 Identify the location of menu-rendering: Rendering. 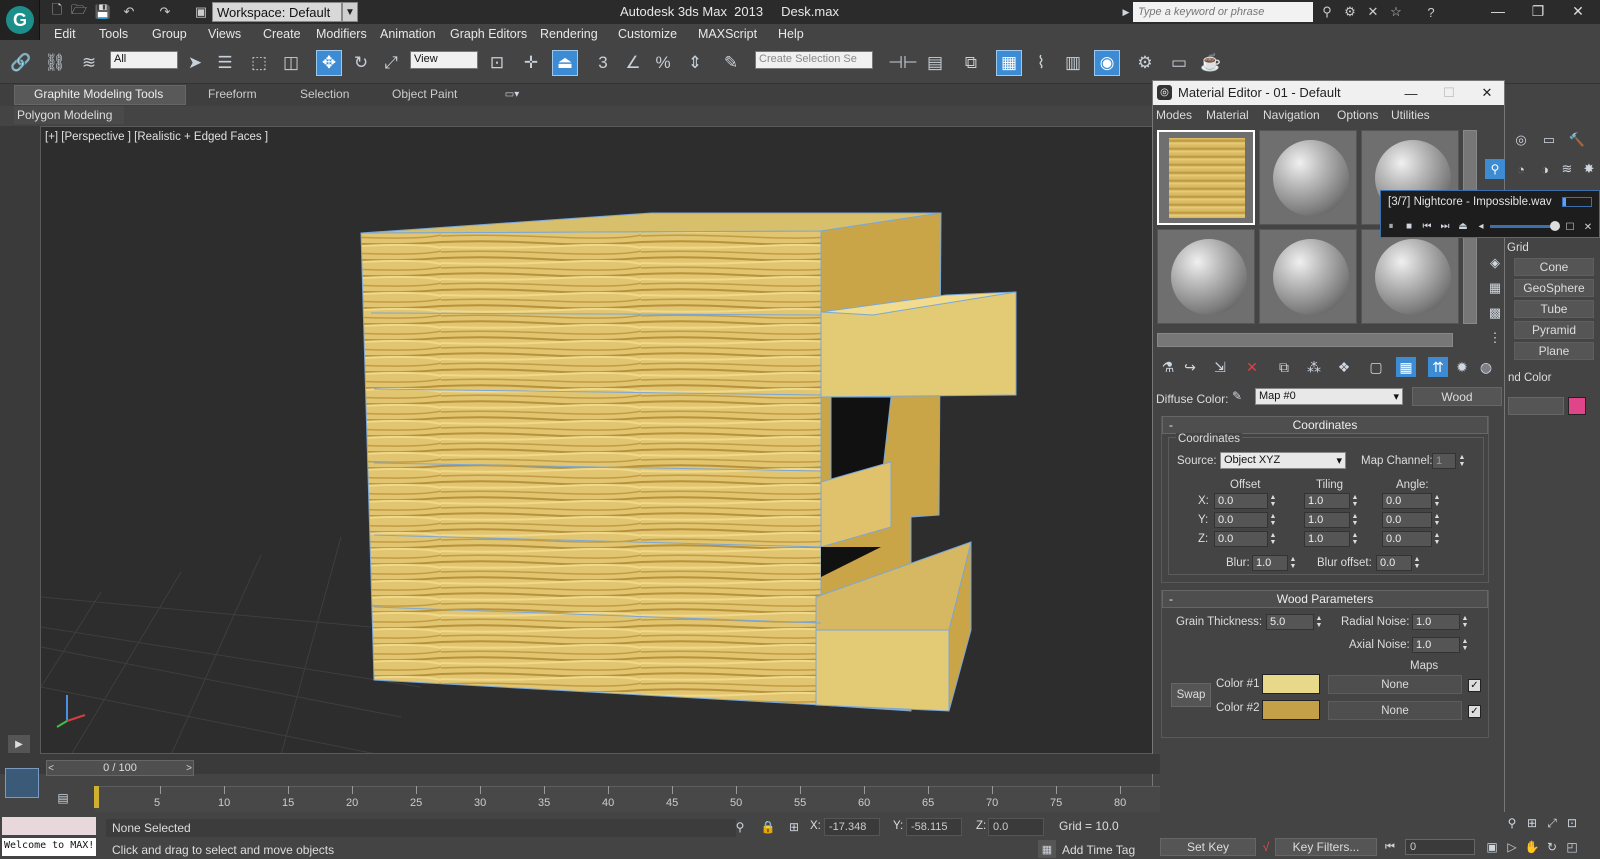
(569, 34).